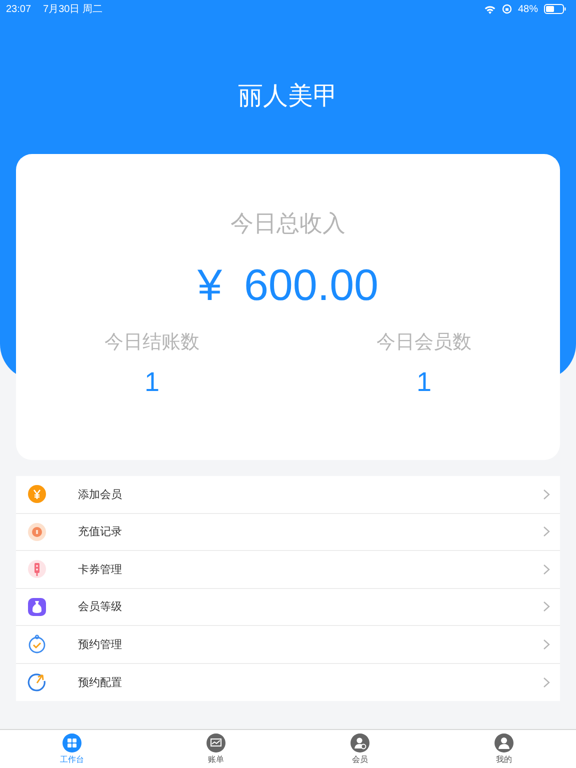  Describe the element at coordinates (288, 645) in the screenshot. I see `menu-item: 预约管理` at that location.